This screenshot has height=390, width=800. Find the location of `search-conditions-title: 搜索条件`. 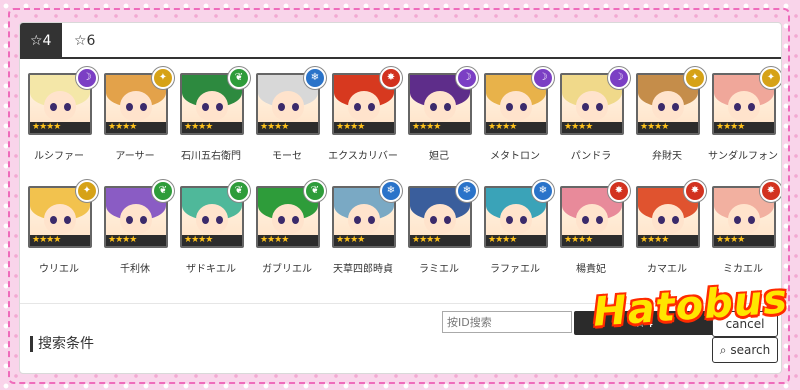

search-conditions-title: 搜索条件 is located at coordinates (62, 344).